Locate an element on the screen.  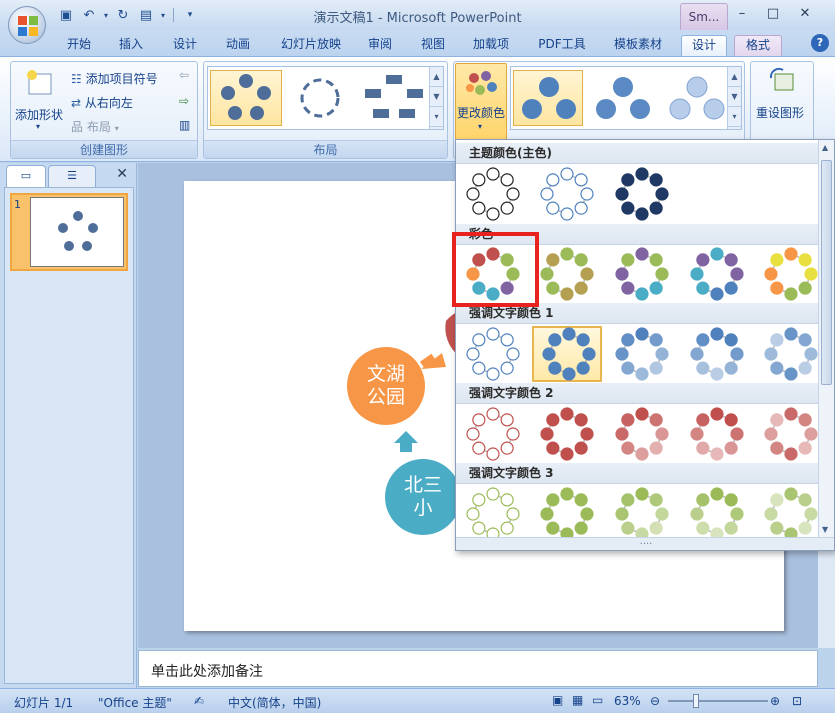
dropdown-scroll-thumb is located at coordinates (826, 272).